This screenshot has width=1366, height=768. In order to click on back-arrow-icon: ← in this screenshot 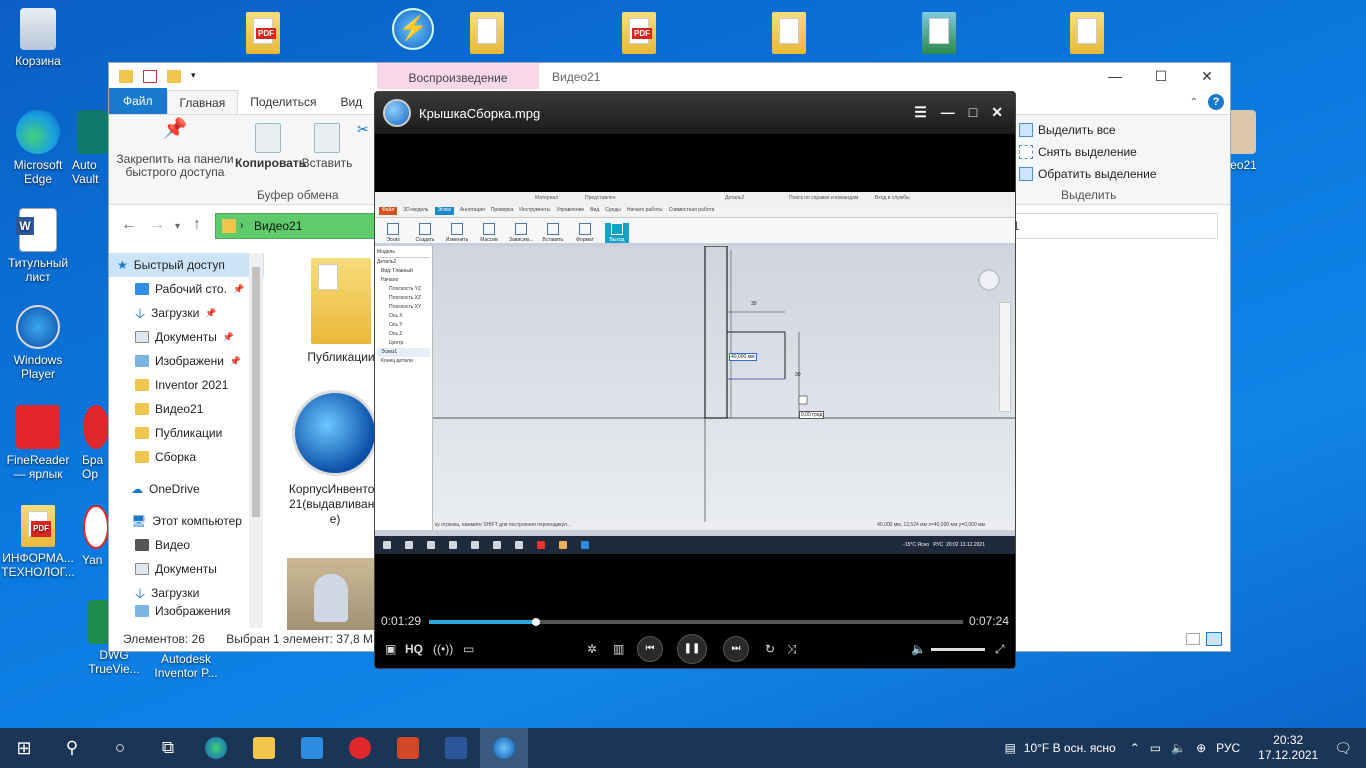, I will do `click(129, 225)`.